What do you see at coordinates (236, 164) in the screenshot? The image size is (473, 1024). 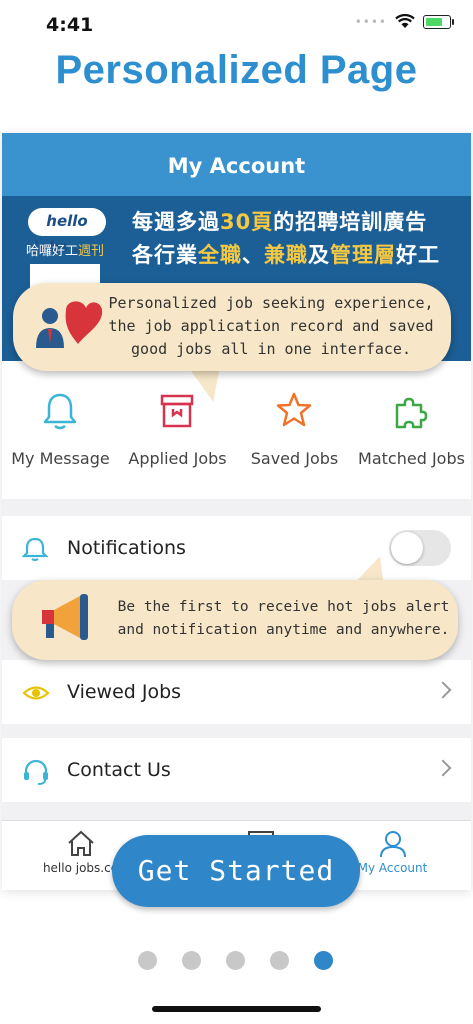 I see `header-title: My Account` at bounding box center [236, 164].